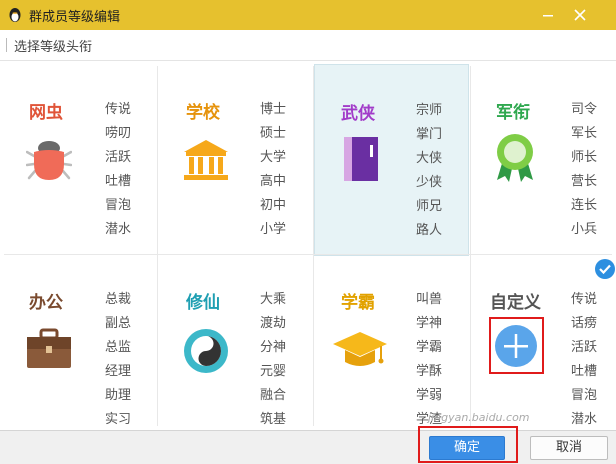 This screenshot has width=616, height=464. I want to click on category-wangchong: 网虫 传说 唠叨 活跃 吐槽 冒泡 潜水, so click(77, 157).